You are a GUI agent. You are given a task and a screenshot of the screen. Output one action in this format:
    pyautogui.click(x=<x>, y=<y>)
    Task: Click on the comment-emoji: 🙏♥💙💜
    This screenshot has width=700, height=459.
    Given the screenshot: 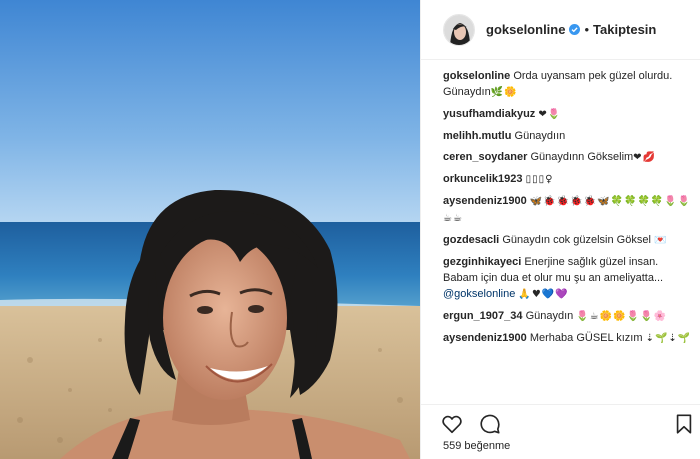 What is the action you would take?
    pyautogui.click(x=543, y=294)
    